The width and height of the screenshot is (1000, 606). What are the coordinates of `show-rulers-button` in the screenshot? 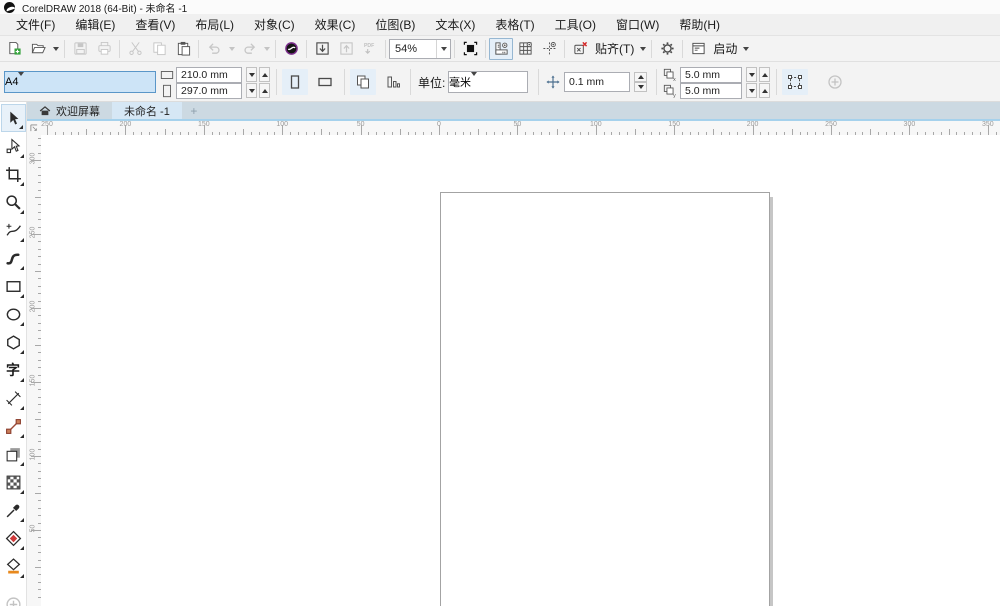 It's located at (501, 48).